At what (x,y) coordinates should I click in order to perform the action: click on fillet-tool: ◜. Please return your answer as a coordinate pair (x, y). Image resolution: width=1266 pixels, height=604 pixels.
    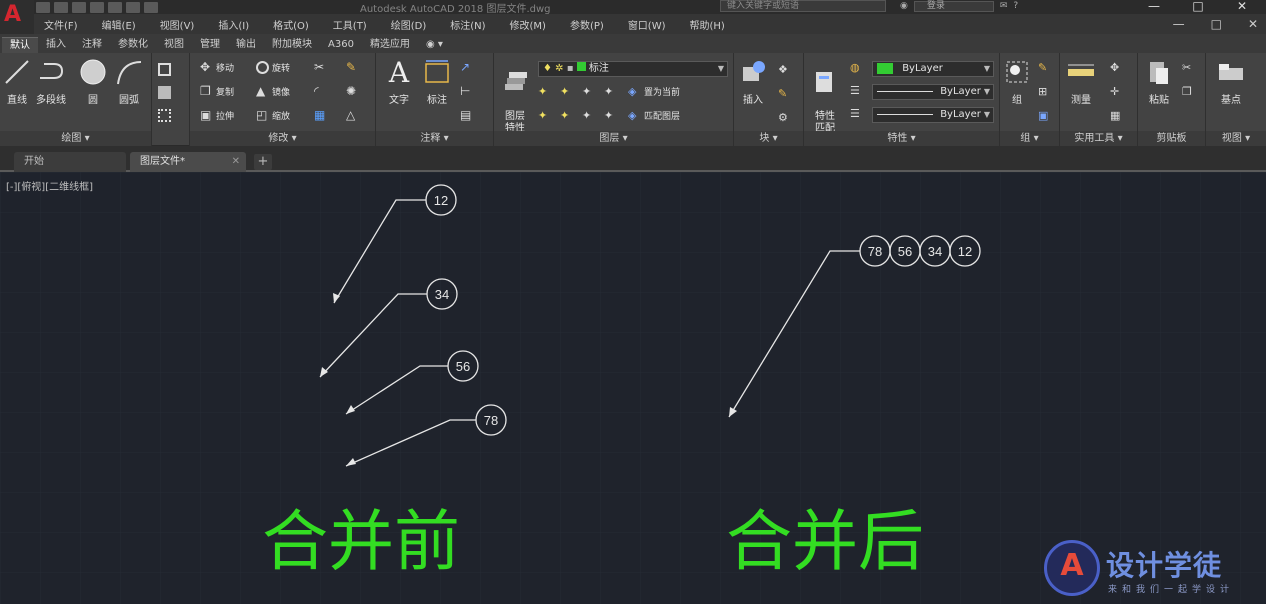
    Looking at the image, I should click on (320, 91).